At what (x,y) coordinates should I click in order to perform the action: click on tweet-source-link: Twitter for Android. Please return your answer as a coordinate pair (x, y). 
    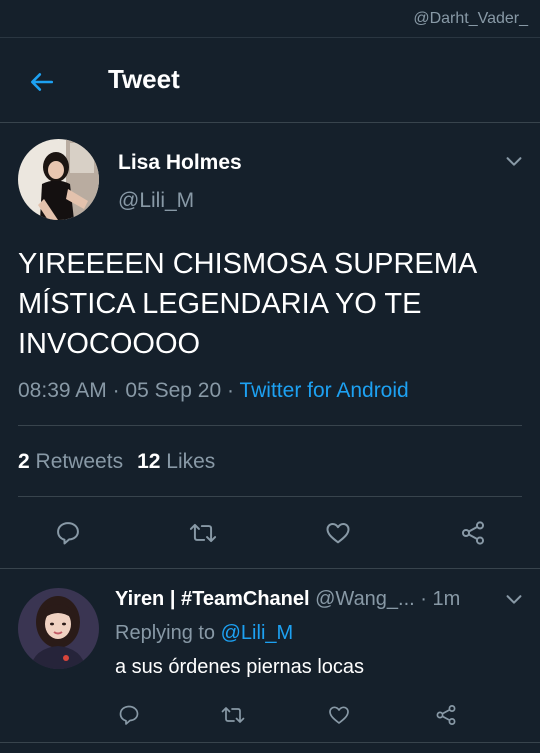
    Looking at the image, I should click on (323, 390).